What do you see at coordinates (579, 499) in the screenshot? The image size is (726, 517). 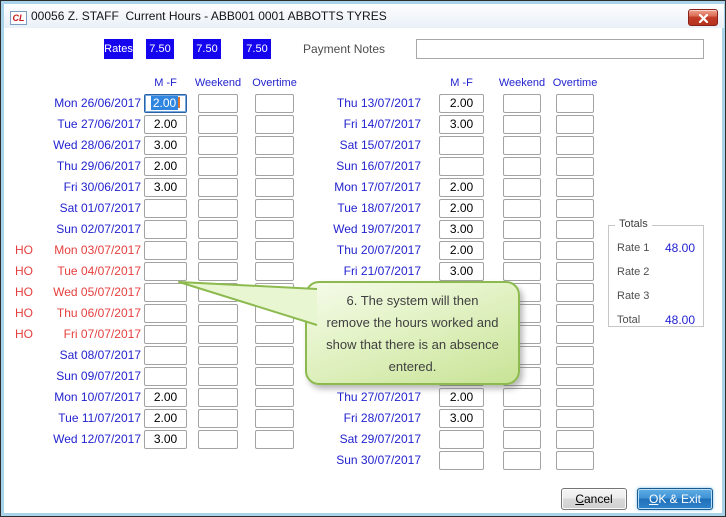 I see `cancel-button-accel: C` at bounding box center [579, 499].